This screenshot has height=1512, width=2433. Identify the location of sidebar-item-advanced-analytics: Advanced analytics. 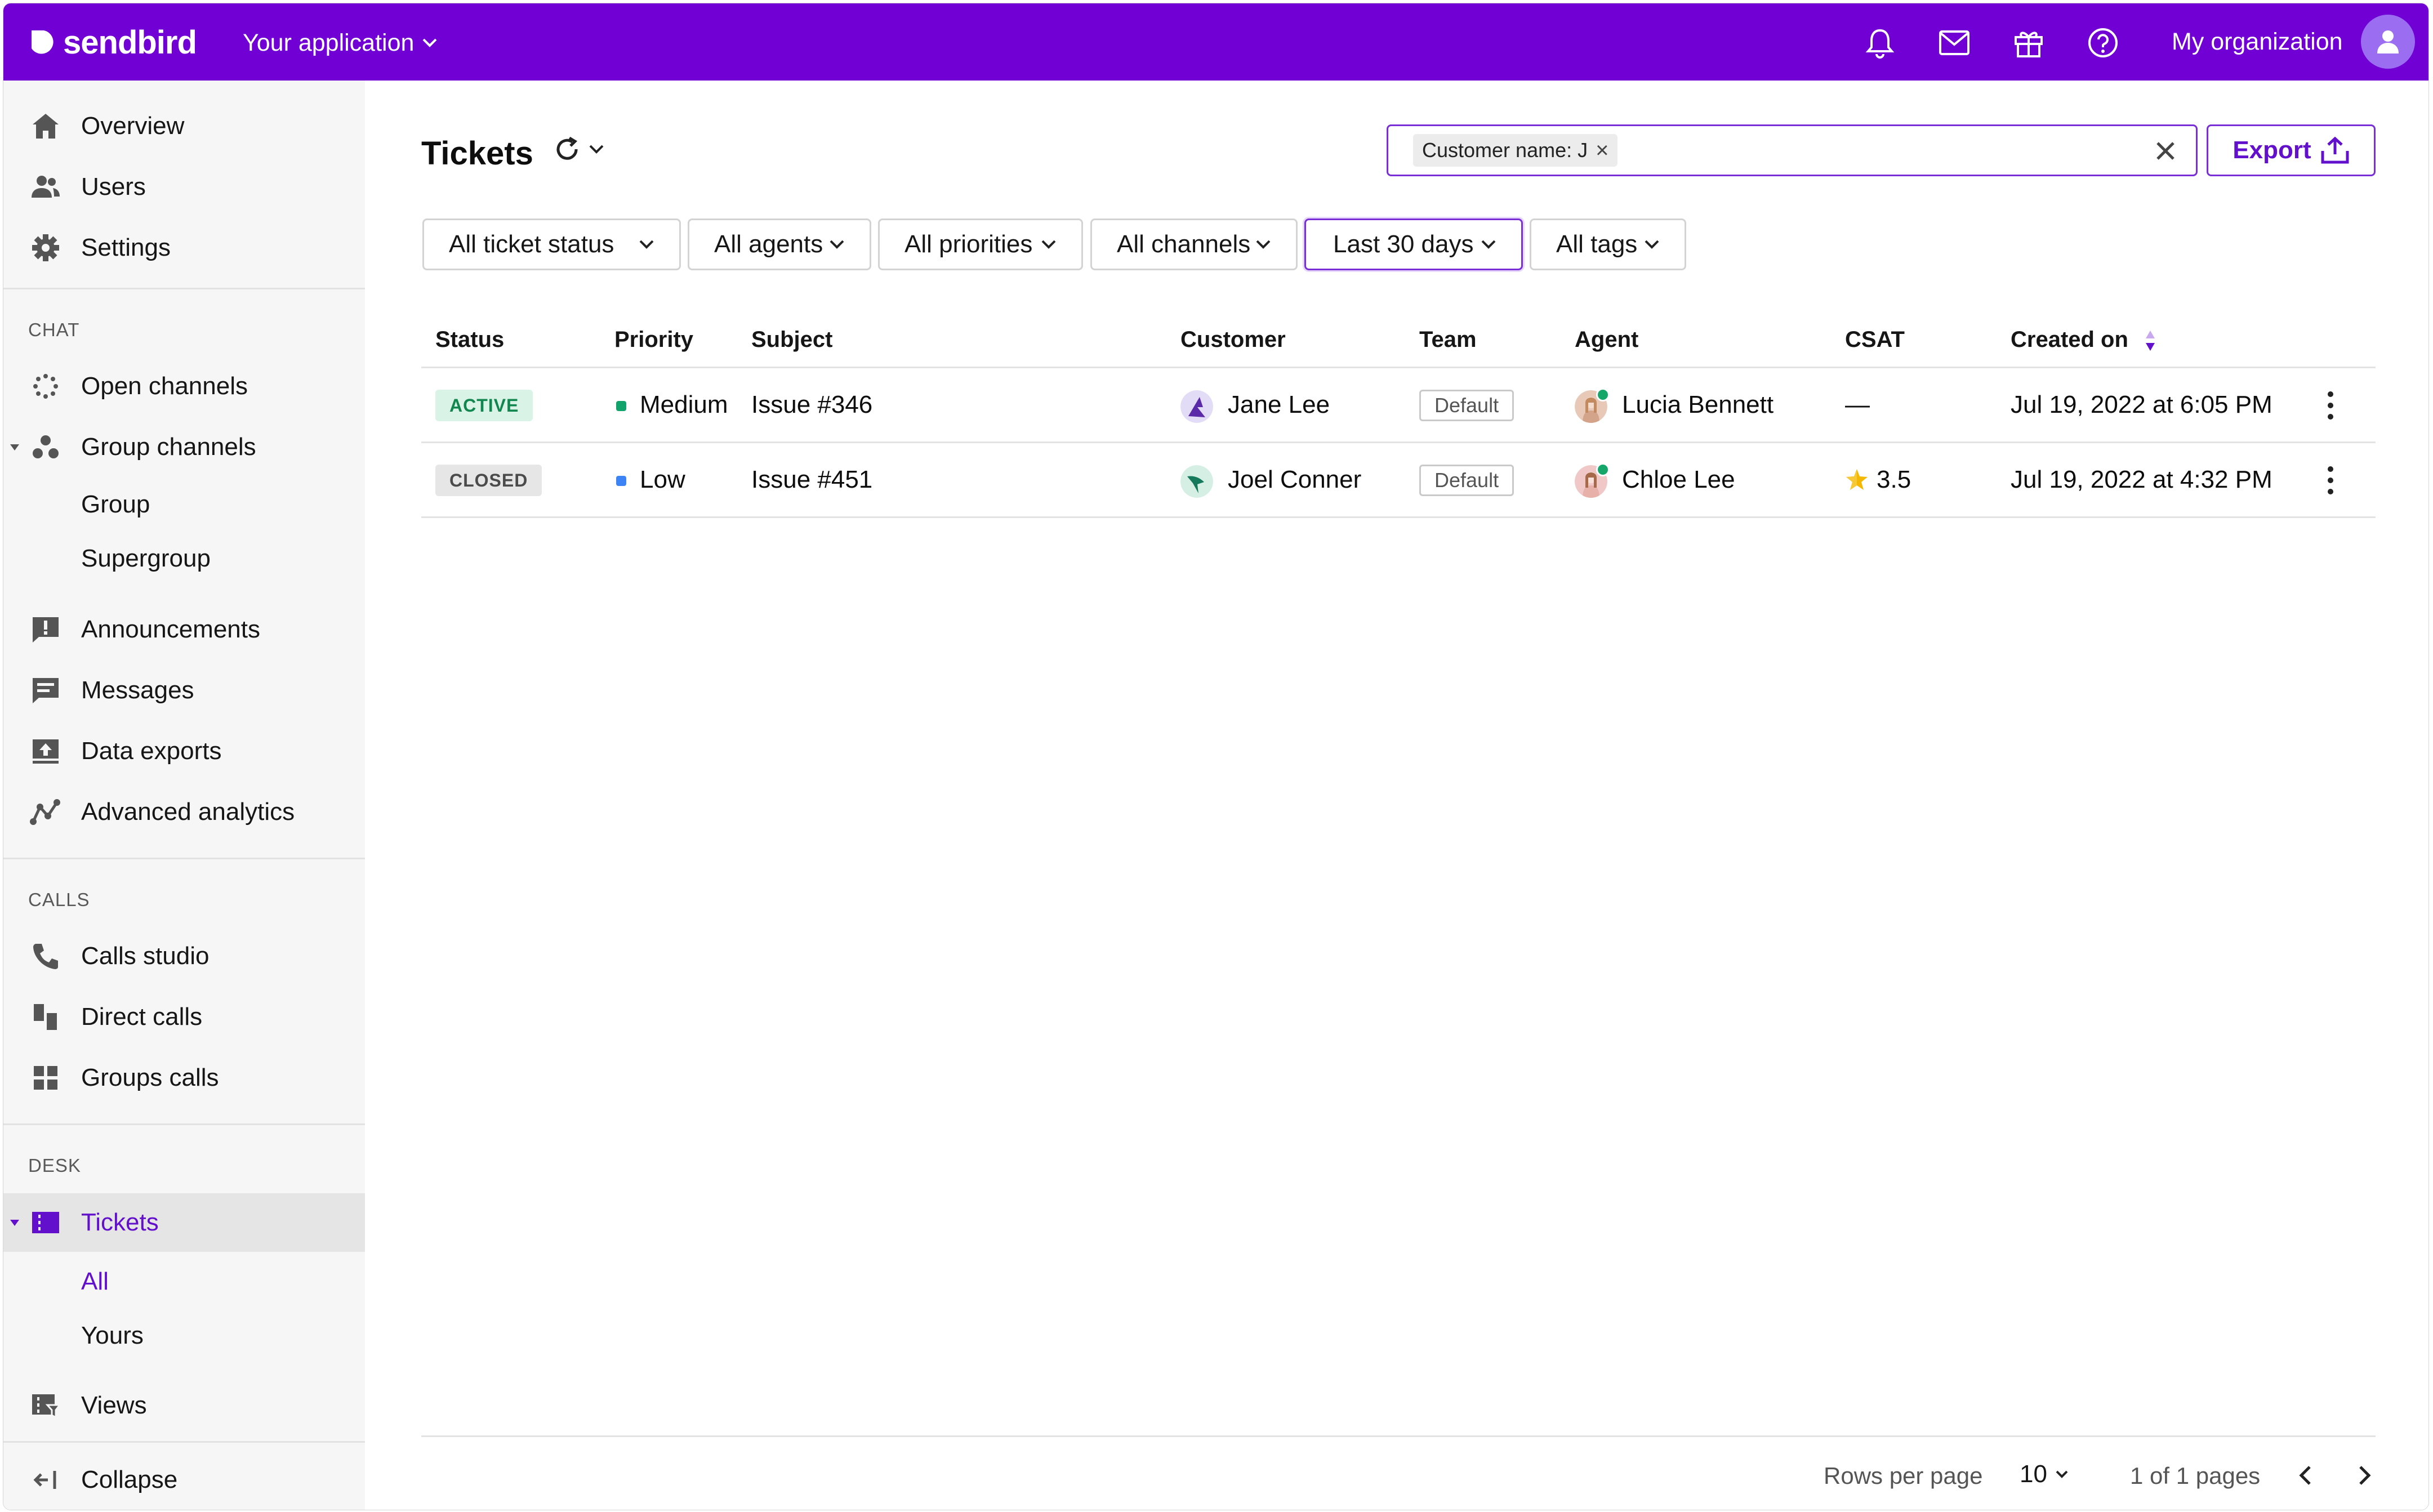
(184, 812).